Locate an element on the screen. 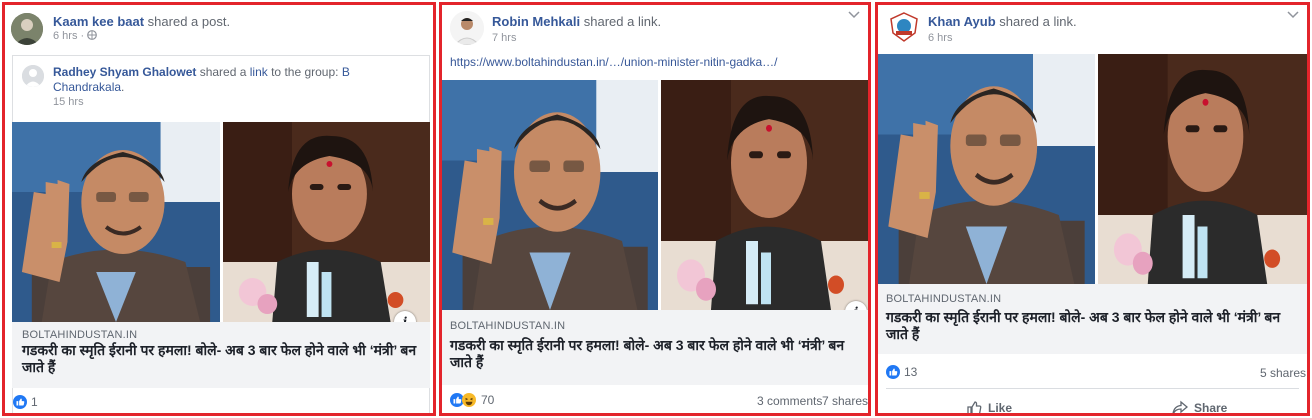  group-name-part-2: Chandrakala is located at coordinates (87, 87).